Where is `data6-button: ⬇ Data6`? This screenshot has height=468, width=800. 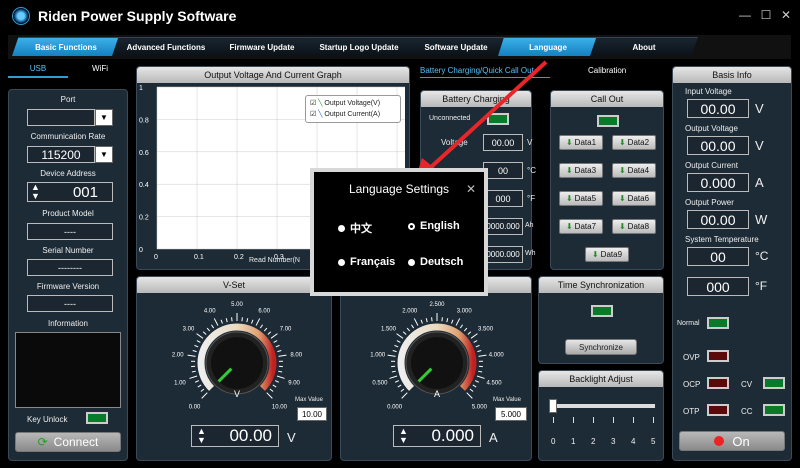 data6-button: ⬇ Data6 is located at coordinates (634, 198).